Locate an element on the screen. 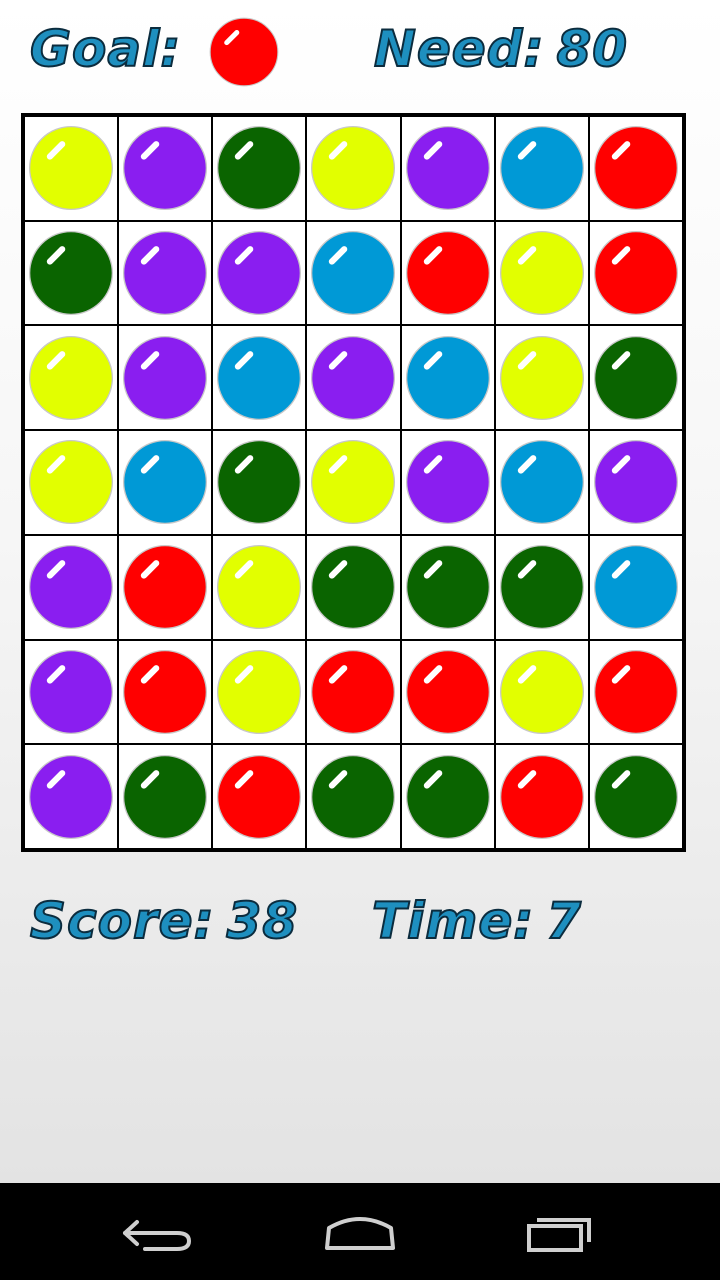 The height and width of the screenshot is (1280, 720). recent-apps-icon is located at coordinates (560, 1233).